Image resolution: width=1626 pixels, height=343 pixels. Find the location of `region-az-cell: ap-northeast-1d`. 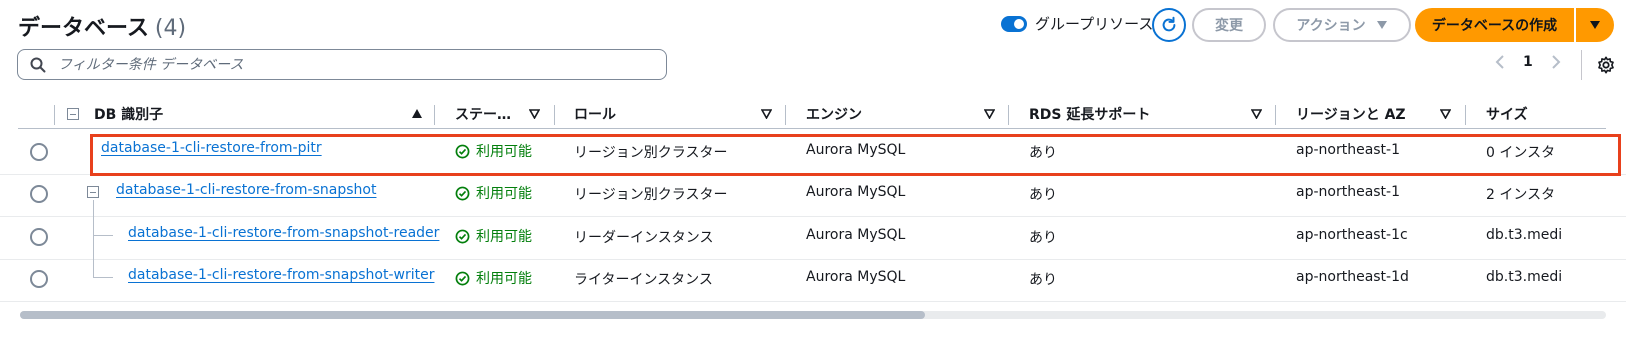

region-az-cell: ap-northeast-1d is located at coordinates (1352, 277).